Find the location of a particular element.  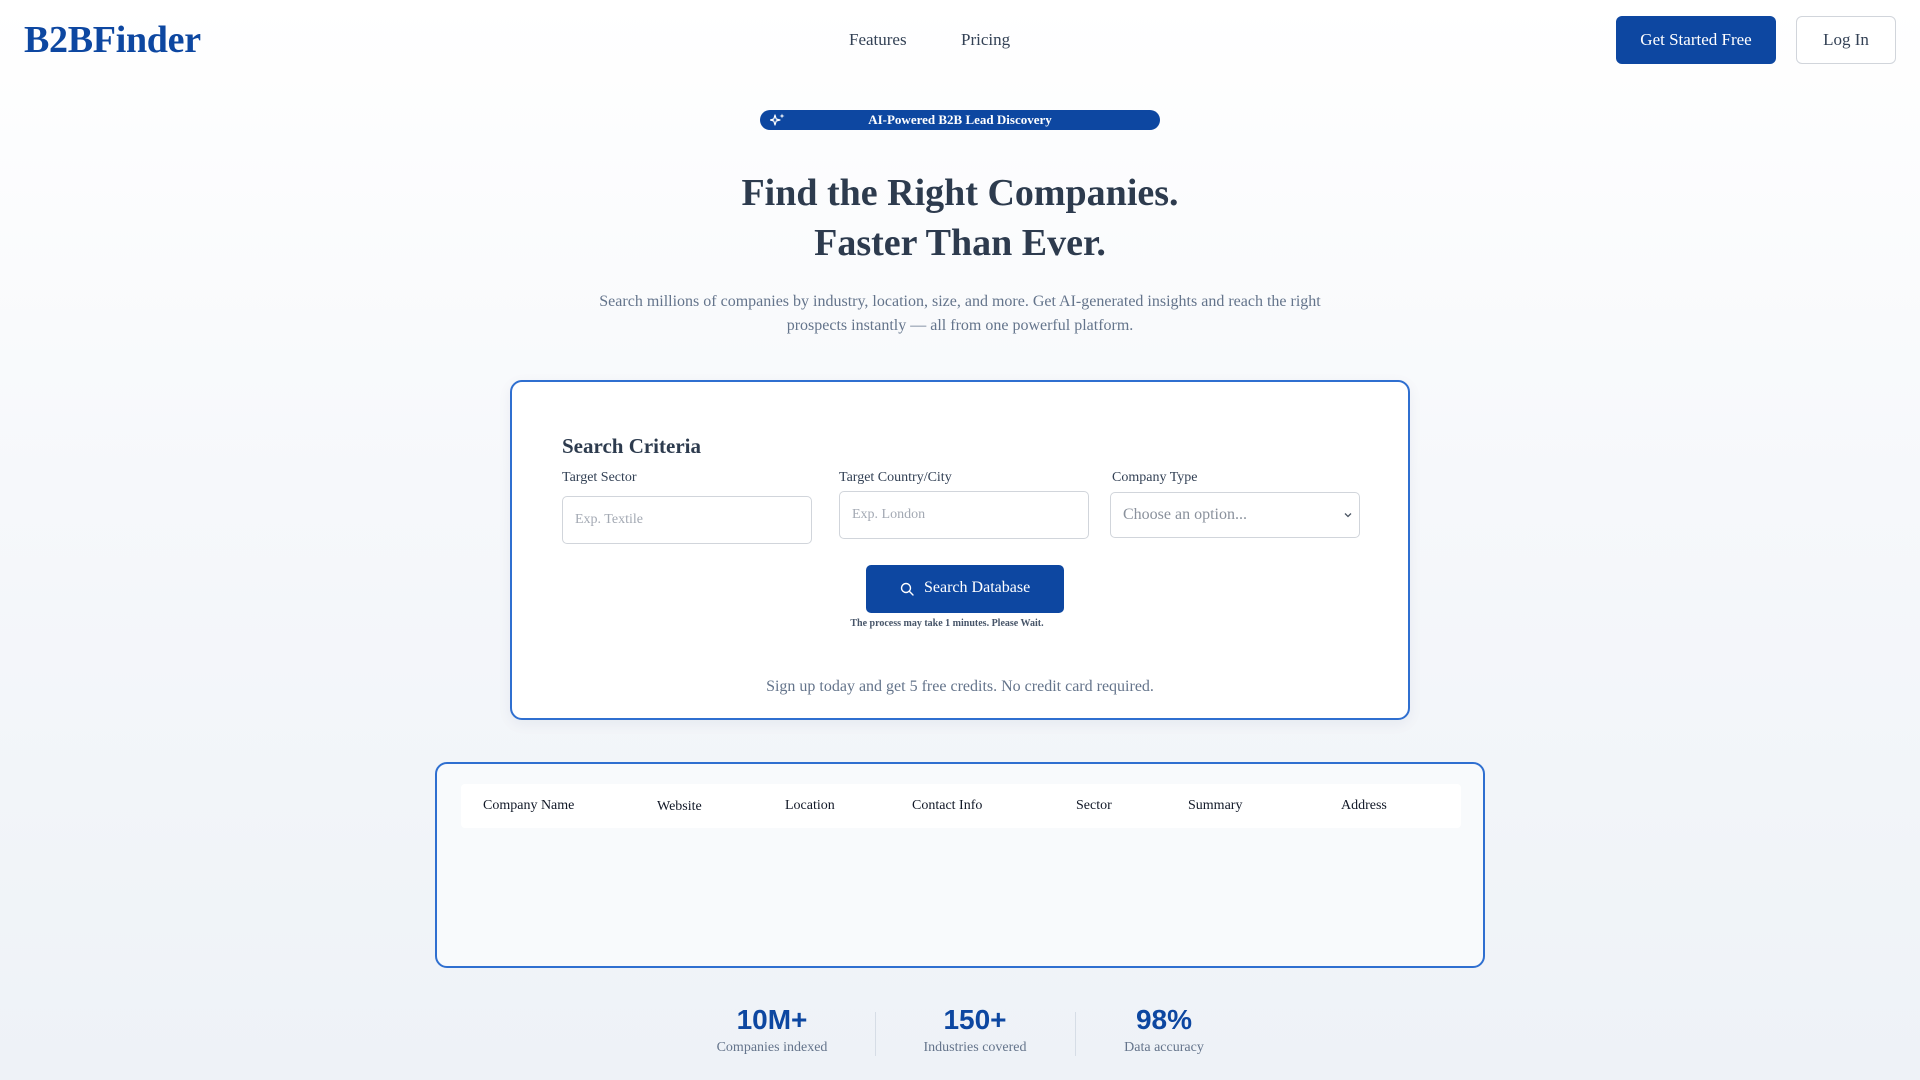

search-database-button: Search Database is located at coordinates (965, 589).